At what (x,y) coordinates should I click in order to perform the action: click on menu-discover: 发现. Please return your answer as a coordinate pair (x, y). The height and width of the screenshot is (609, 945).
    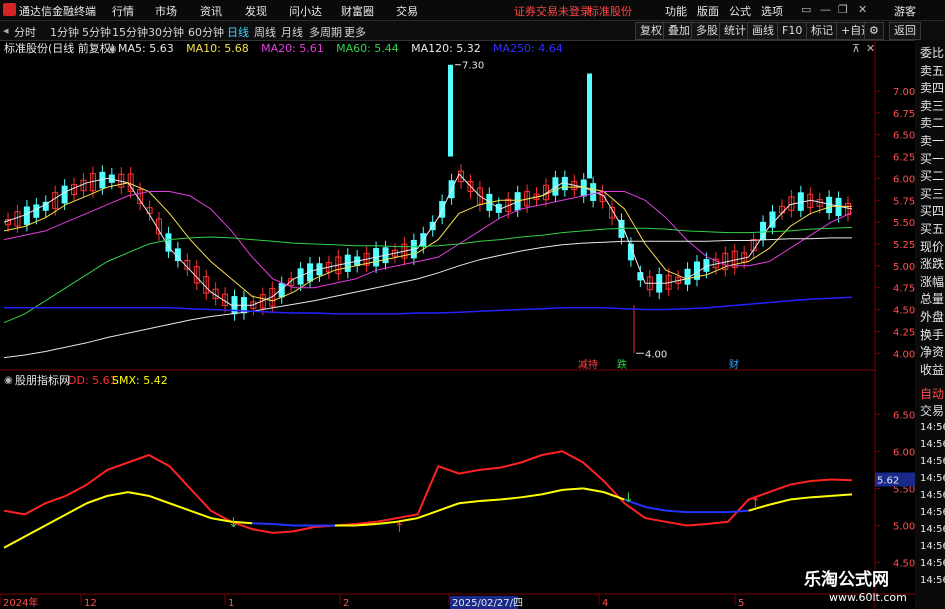
    Looking at the image, I should click on (256, 11).